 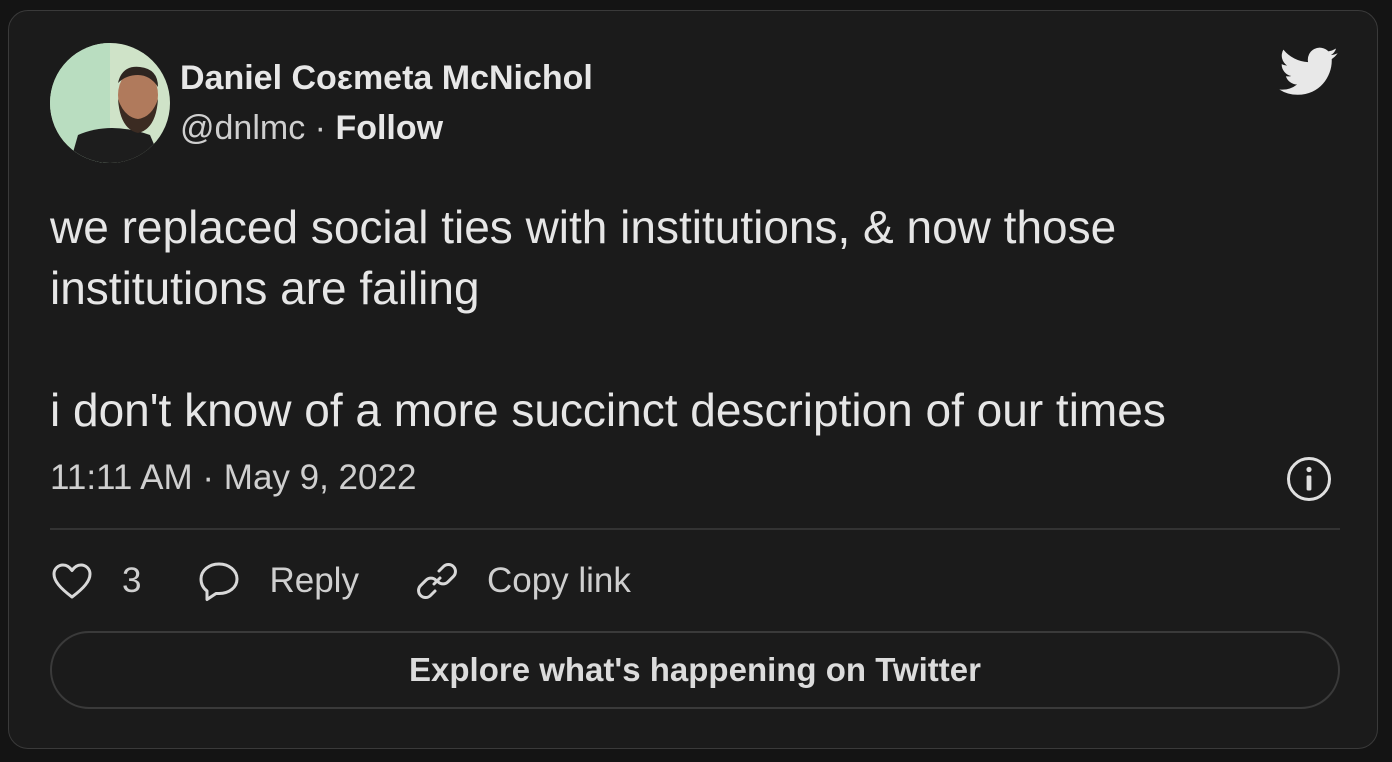 I want to click on avatar, so click(x=110, y=103).